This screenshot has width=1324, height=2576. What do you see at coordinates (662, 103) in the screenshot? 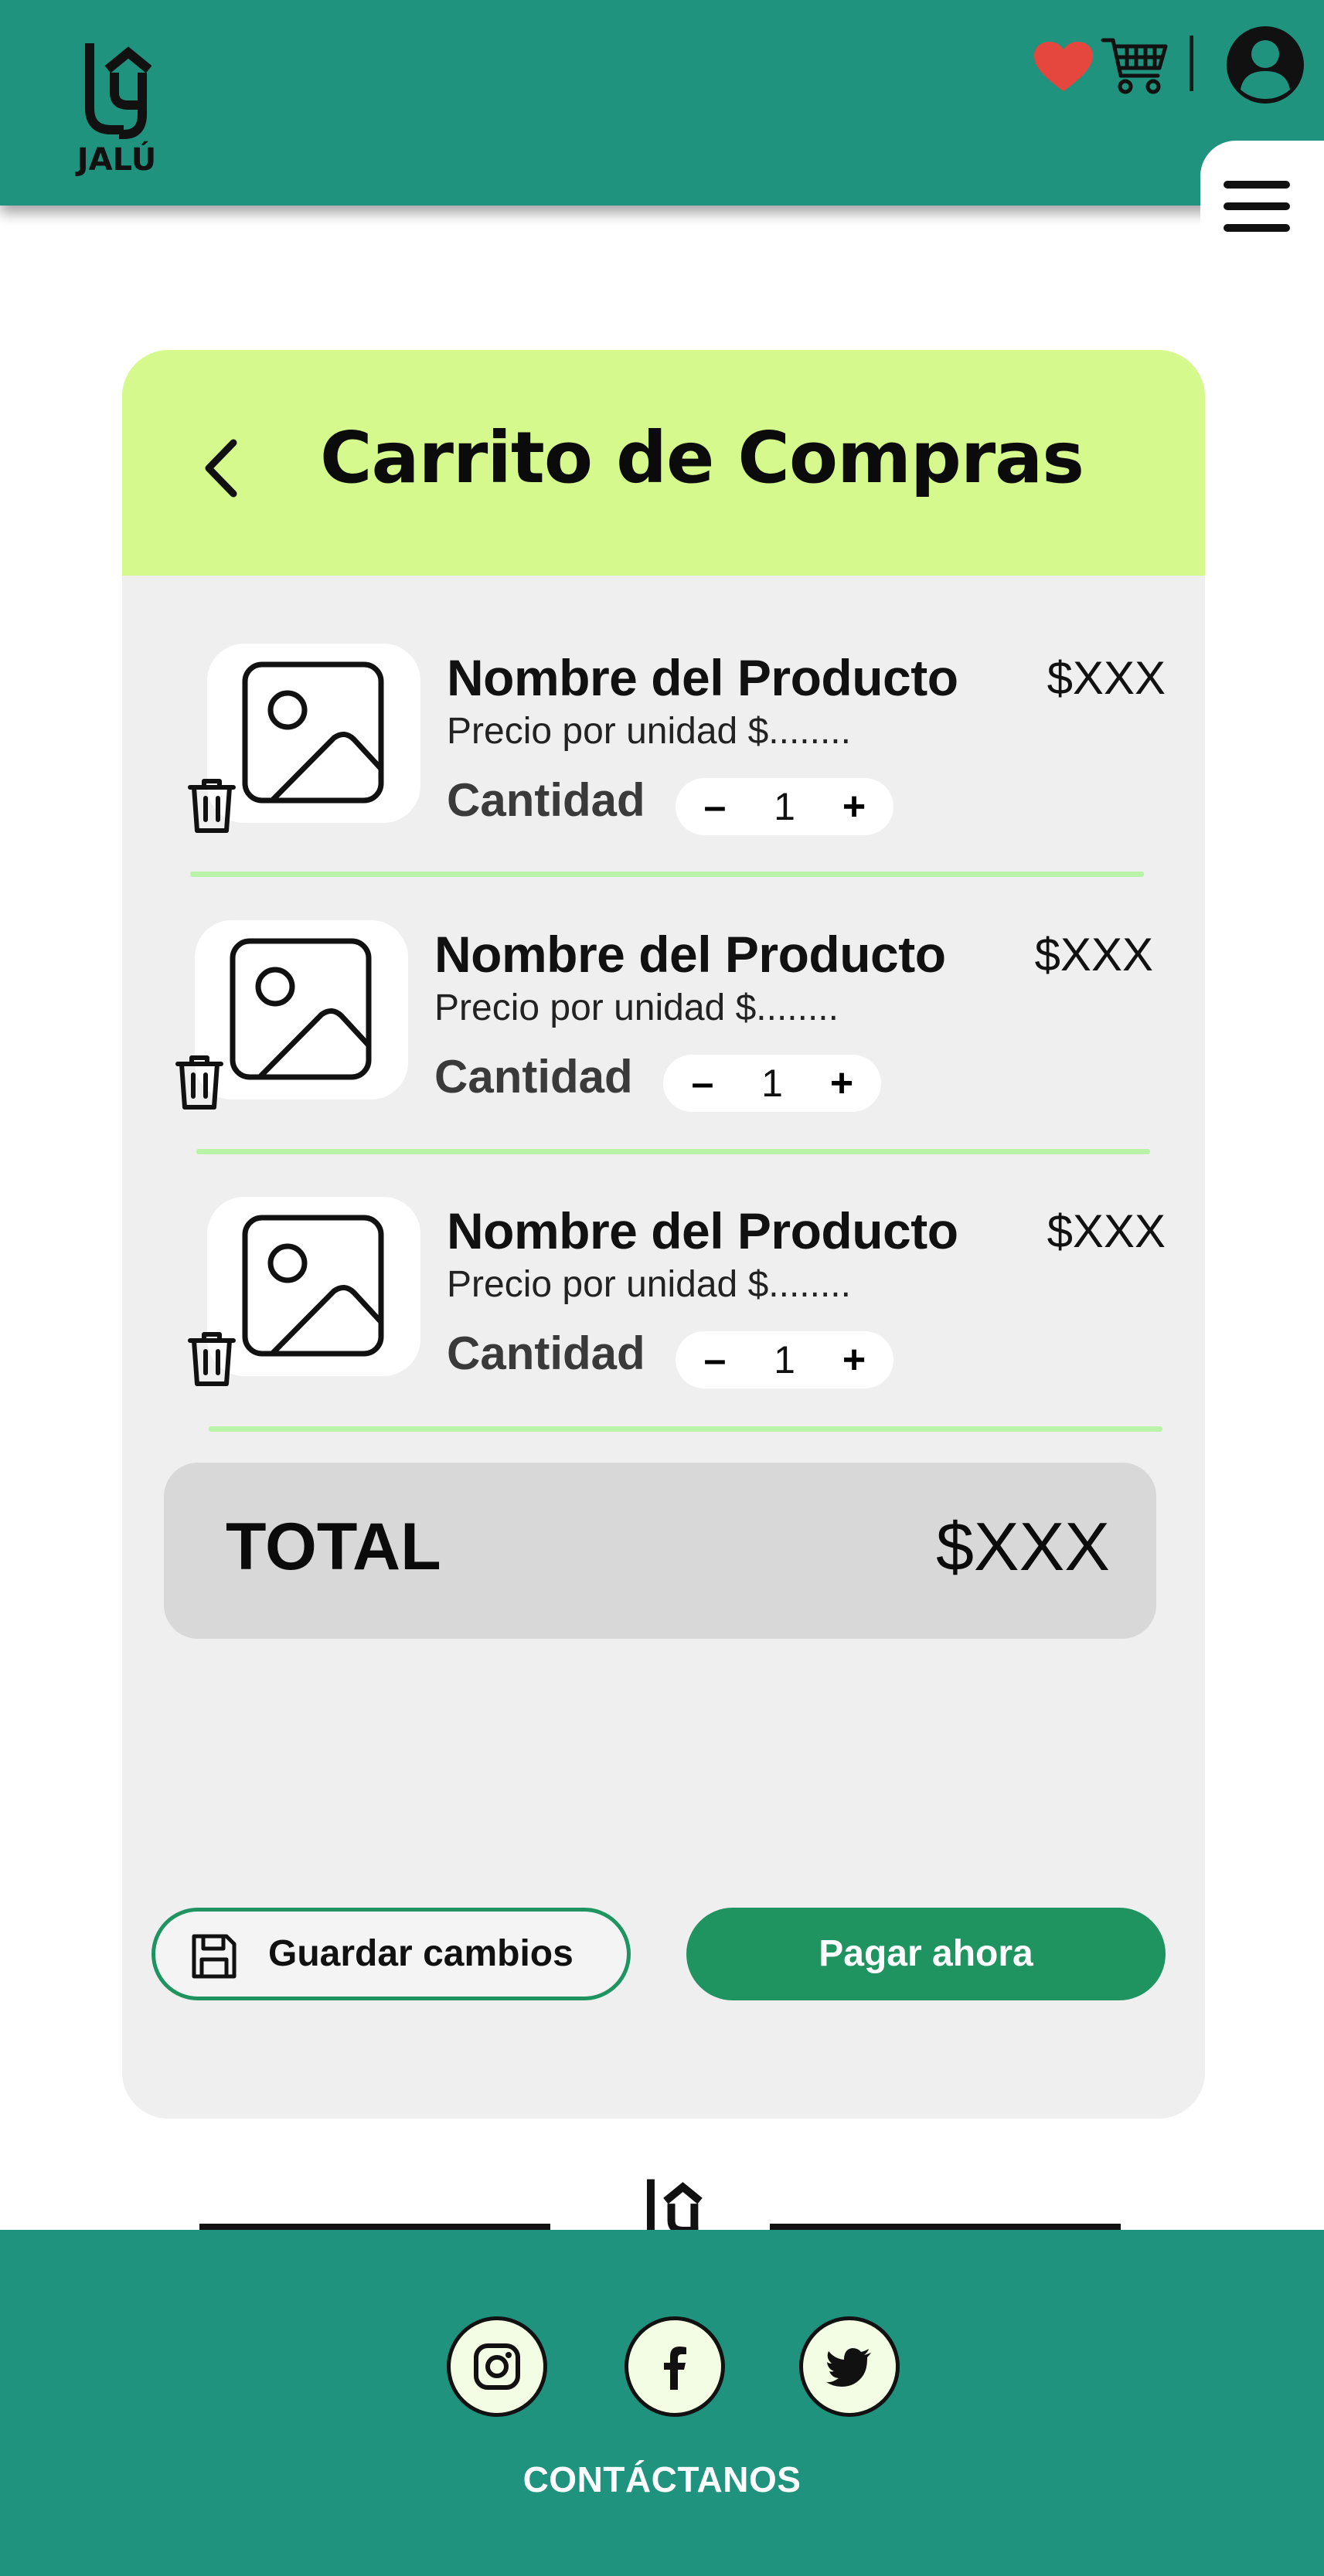
I see `top-header: JALÚ` at bounding box center [662, 103].